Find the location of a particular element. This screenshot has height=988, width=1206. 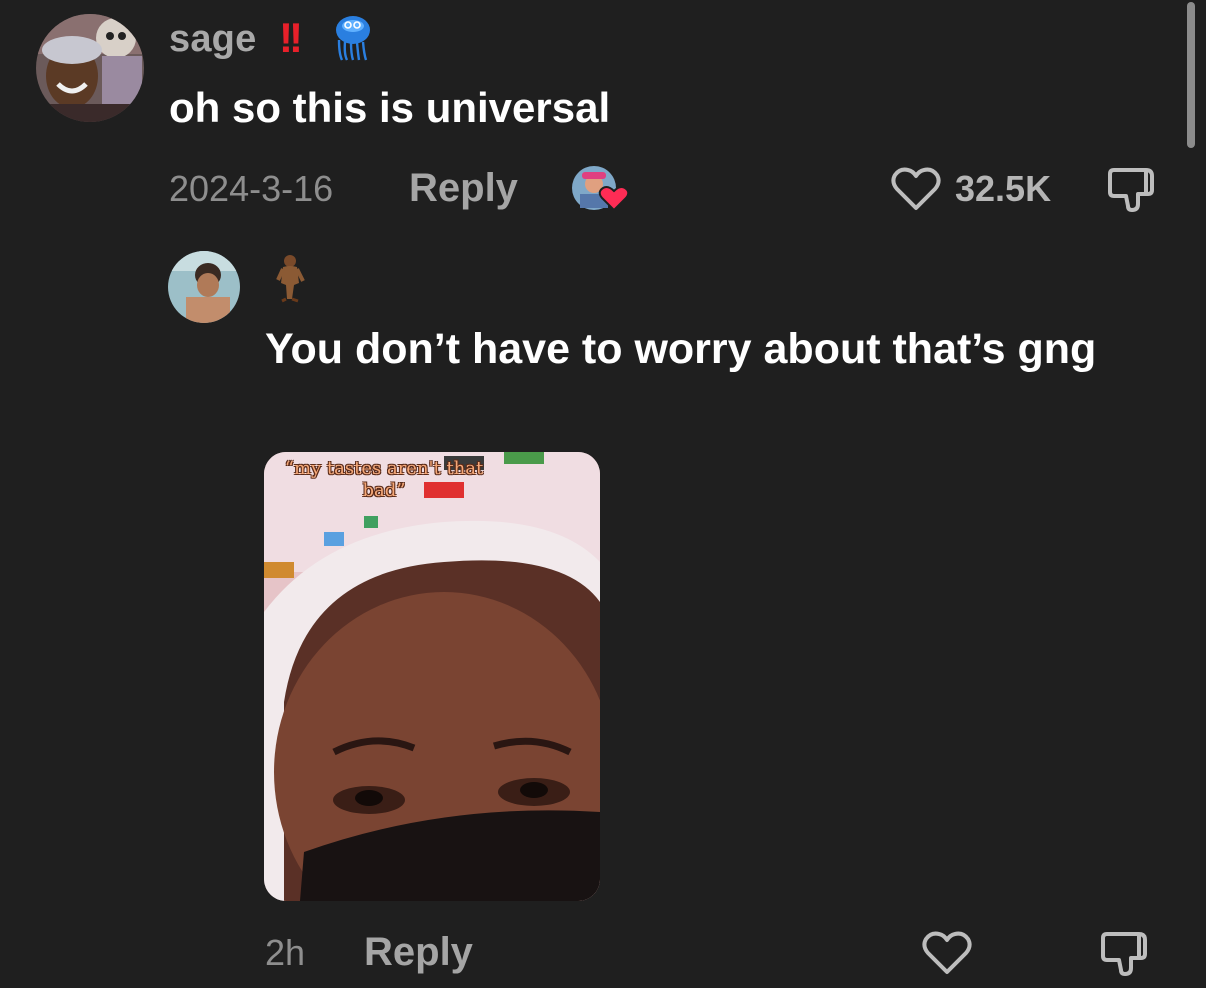

reply-time: 2h is located at coordinates (285, 952).